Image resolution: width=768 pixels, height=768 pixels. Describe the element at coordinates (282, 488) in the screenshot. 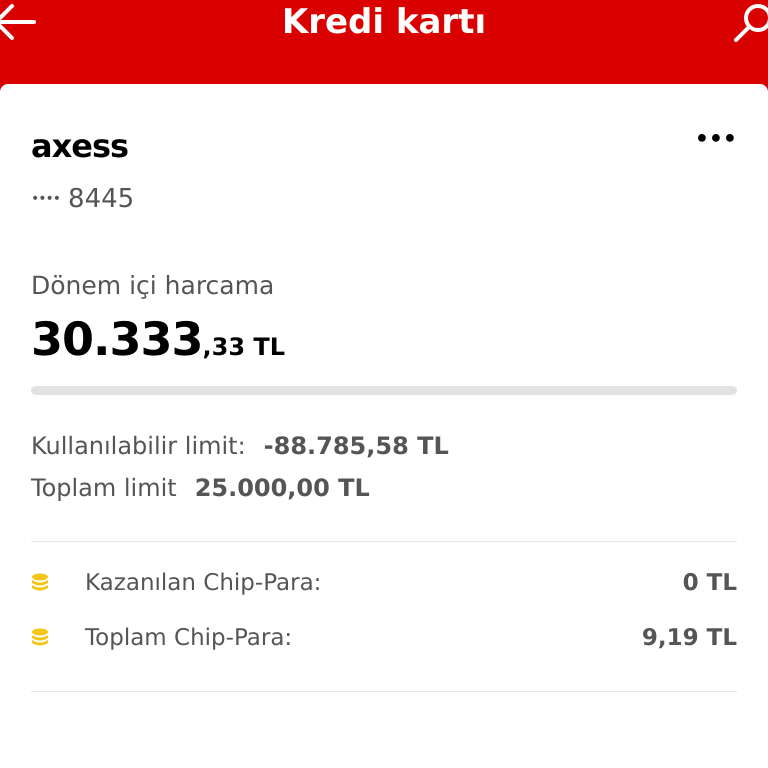

I see `limit-value: 25.000,00 TL` at that location.